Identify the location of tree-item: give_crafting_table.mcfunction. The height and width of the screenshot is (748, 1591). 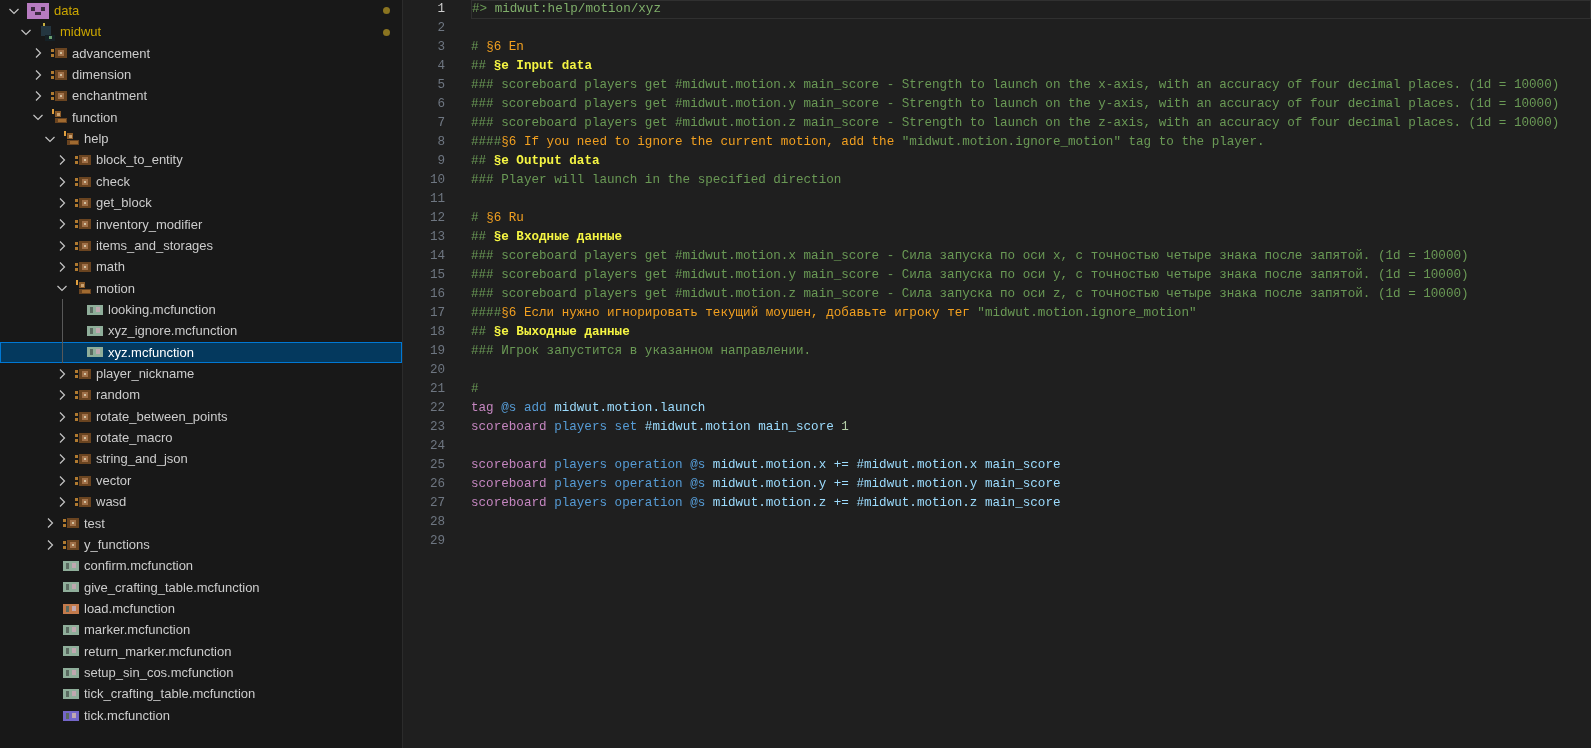
(201, 587).